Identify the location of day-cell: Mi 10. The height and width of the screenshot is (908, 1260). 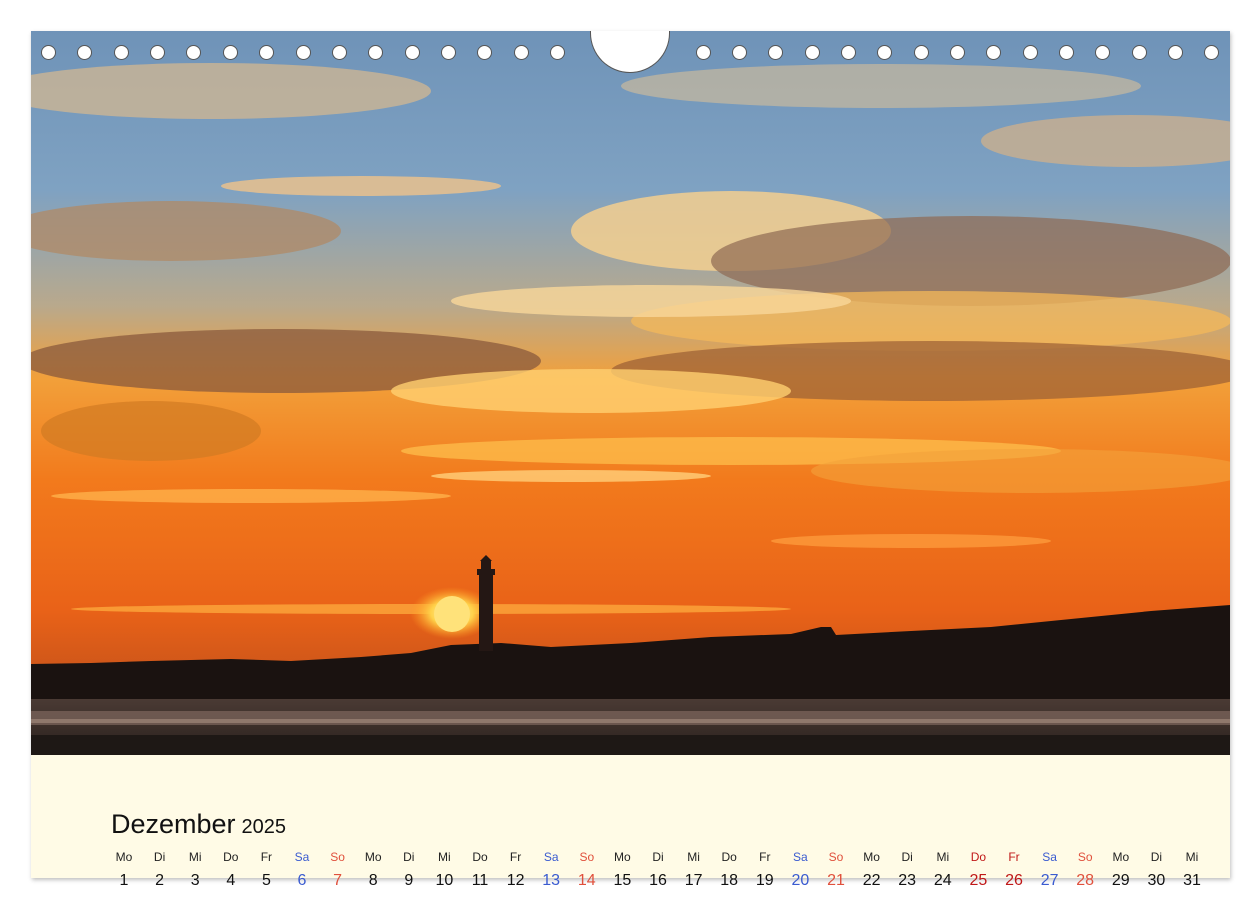
(444, 870).